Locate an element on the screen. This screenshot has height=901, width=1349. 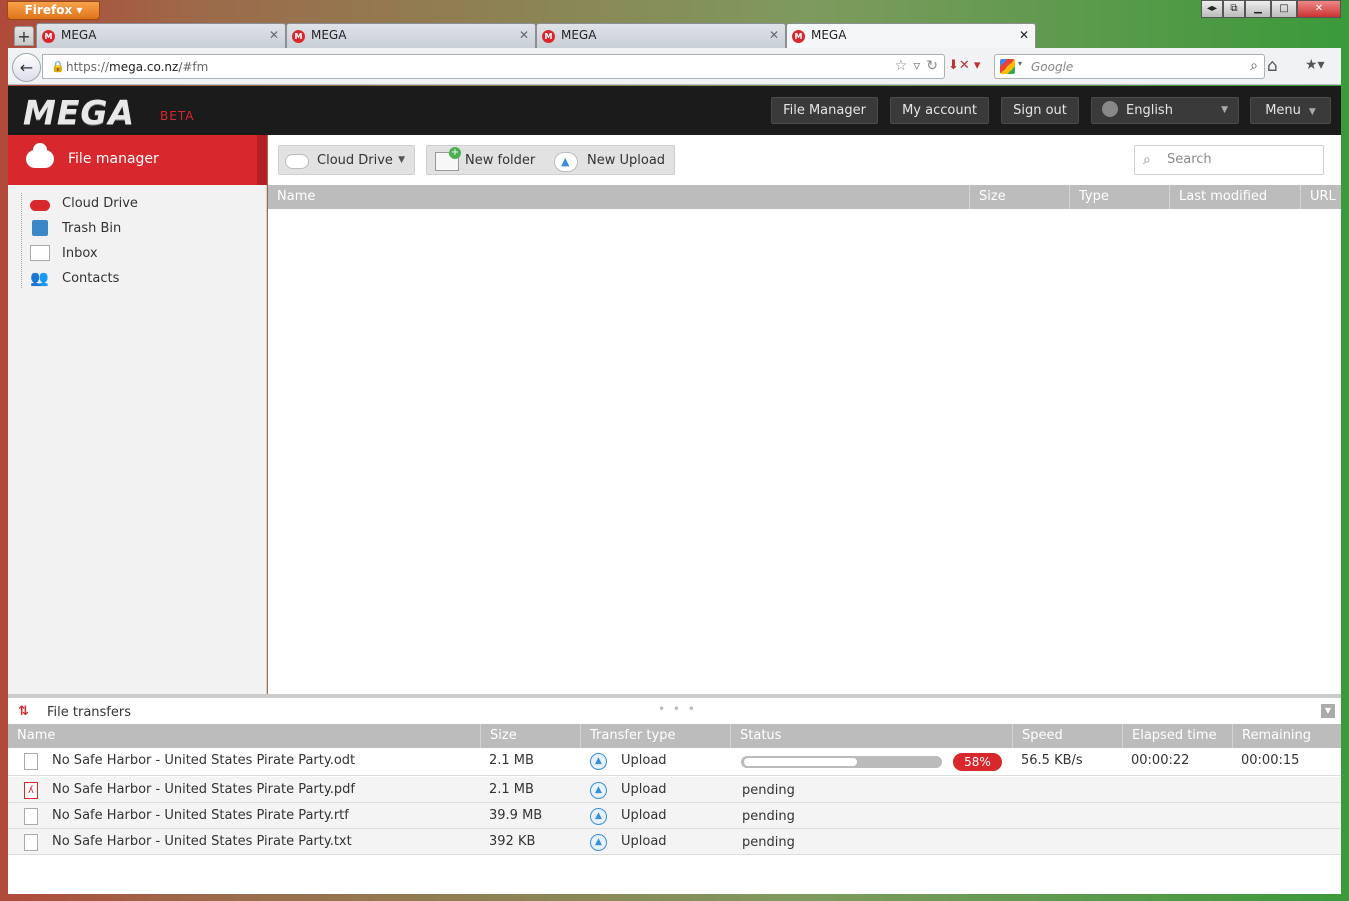
url-bar: 🔒 https://mega.co.nz/#fm ☆ ▿ ↻ is located at coordinates (493, 66).